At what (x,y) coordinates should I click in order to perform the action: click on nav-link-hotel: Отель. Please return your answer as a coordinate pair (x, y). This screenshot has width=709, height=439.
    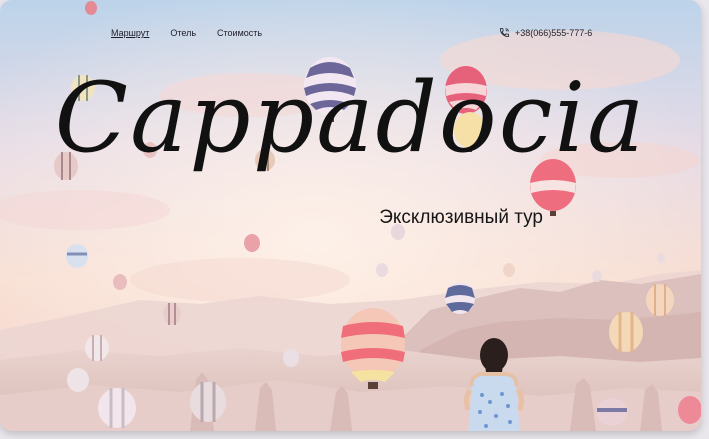
    Looking at the image, I should click on (183, 33).